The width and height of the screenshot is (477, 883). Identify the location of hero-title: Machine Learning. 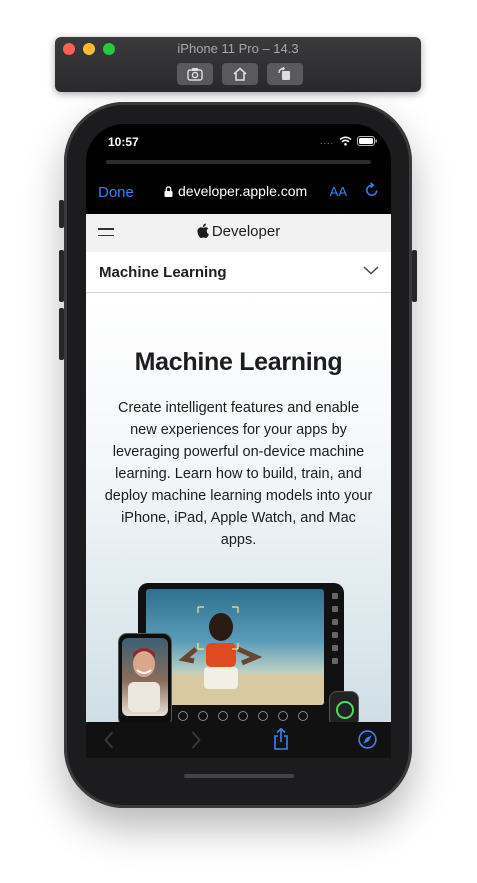
(238, 362).